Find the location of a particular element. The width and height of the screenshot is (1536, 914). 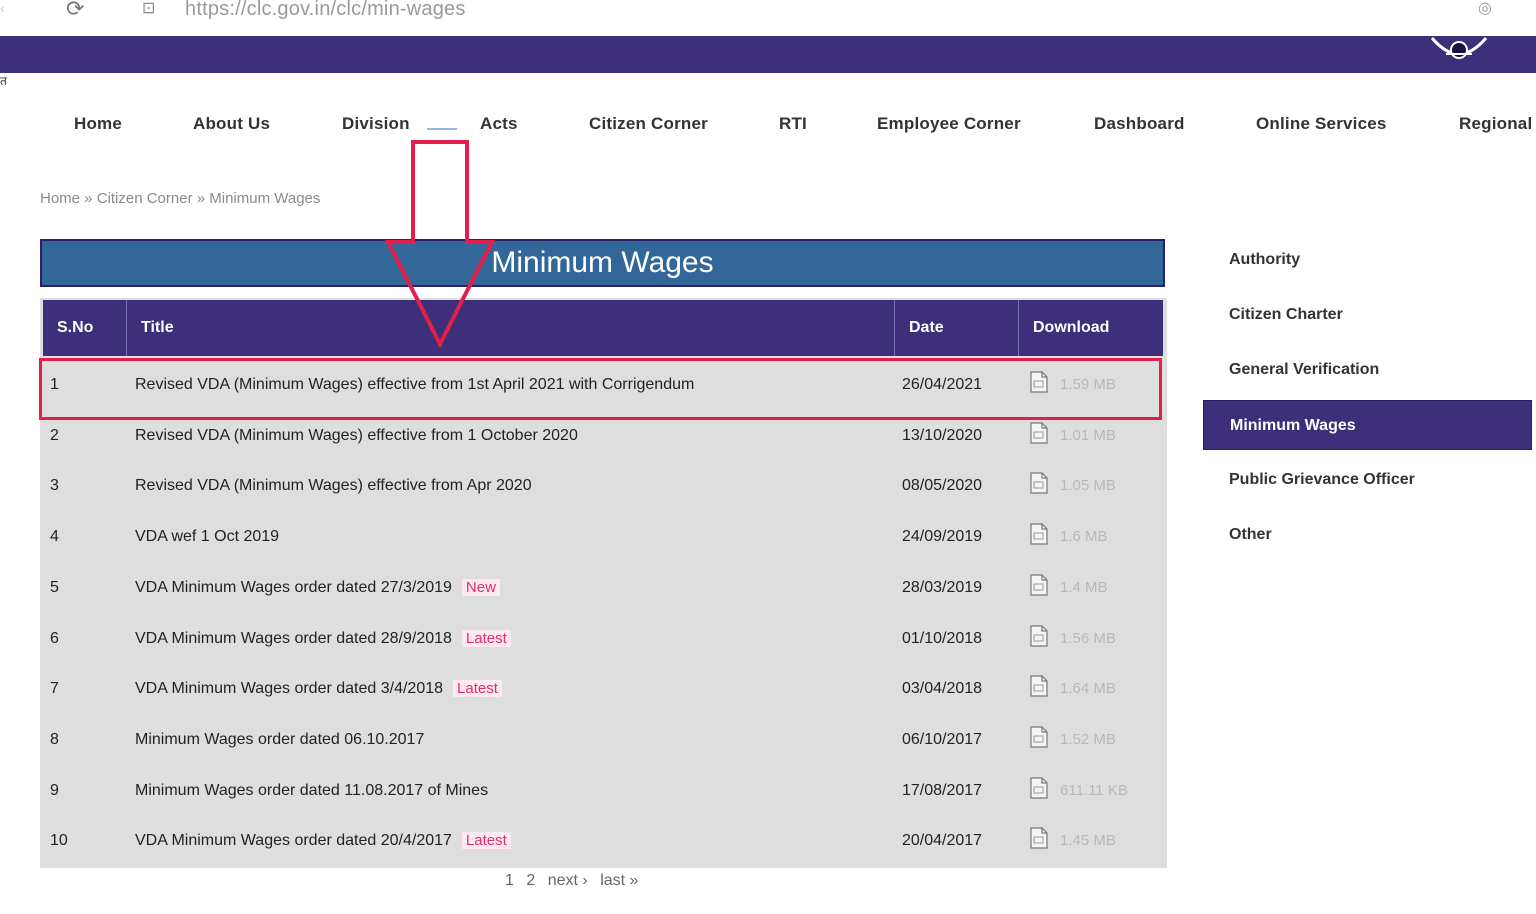

row-date: 28/03/2019 is located at coordinates (942, 587).